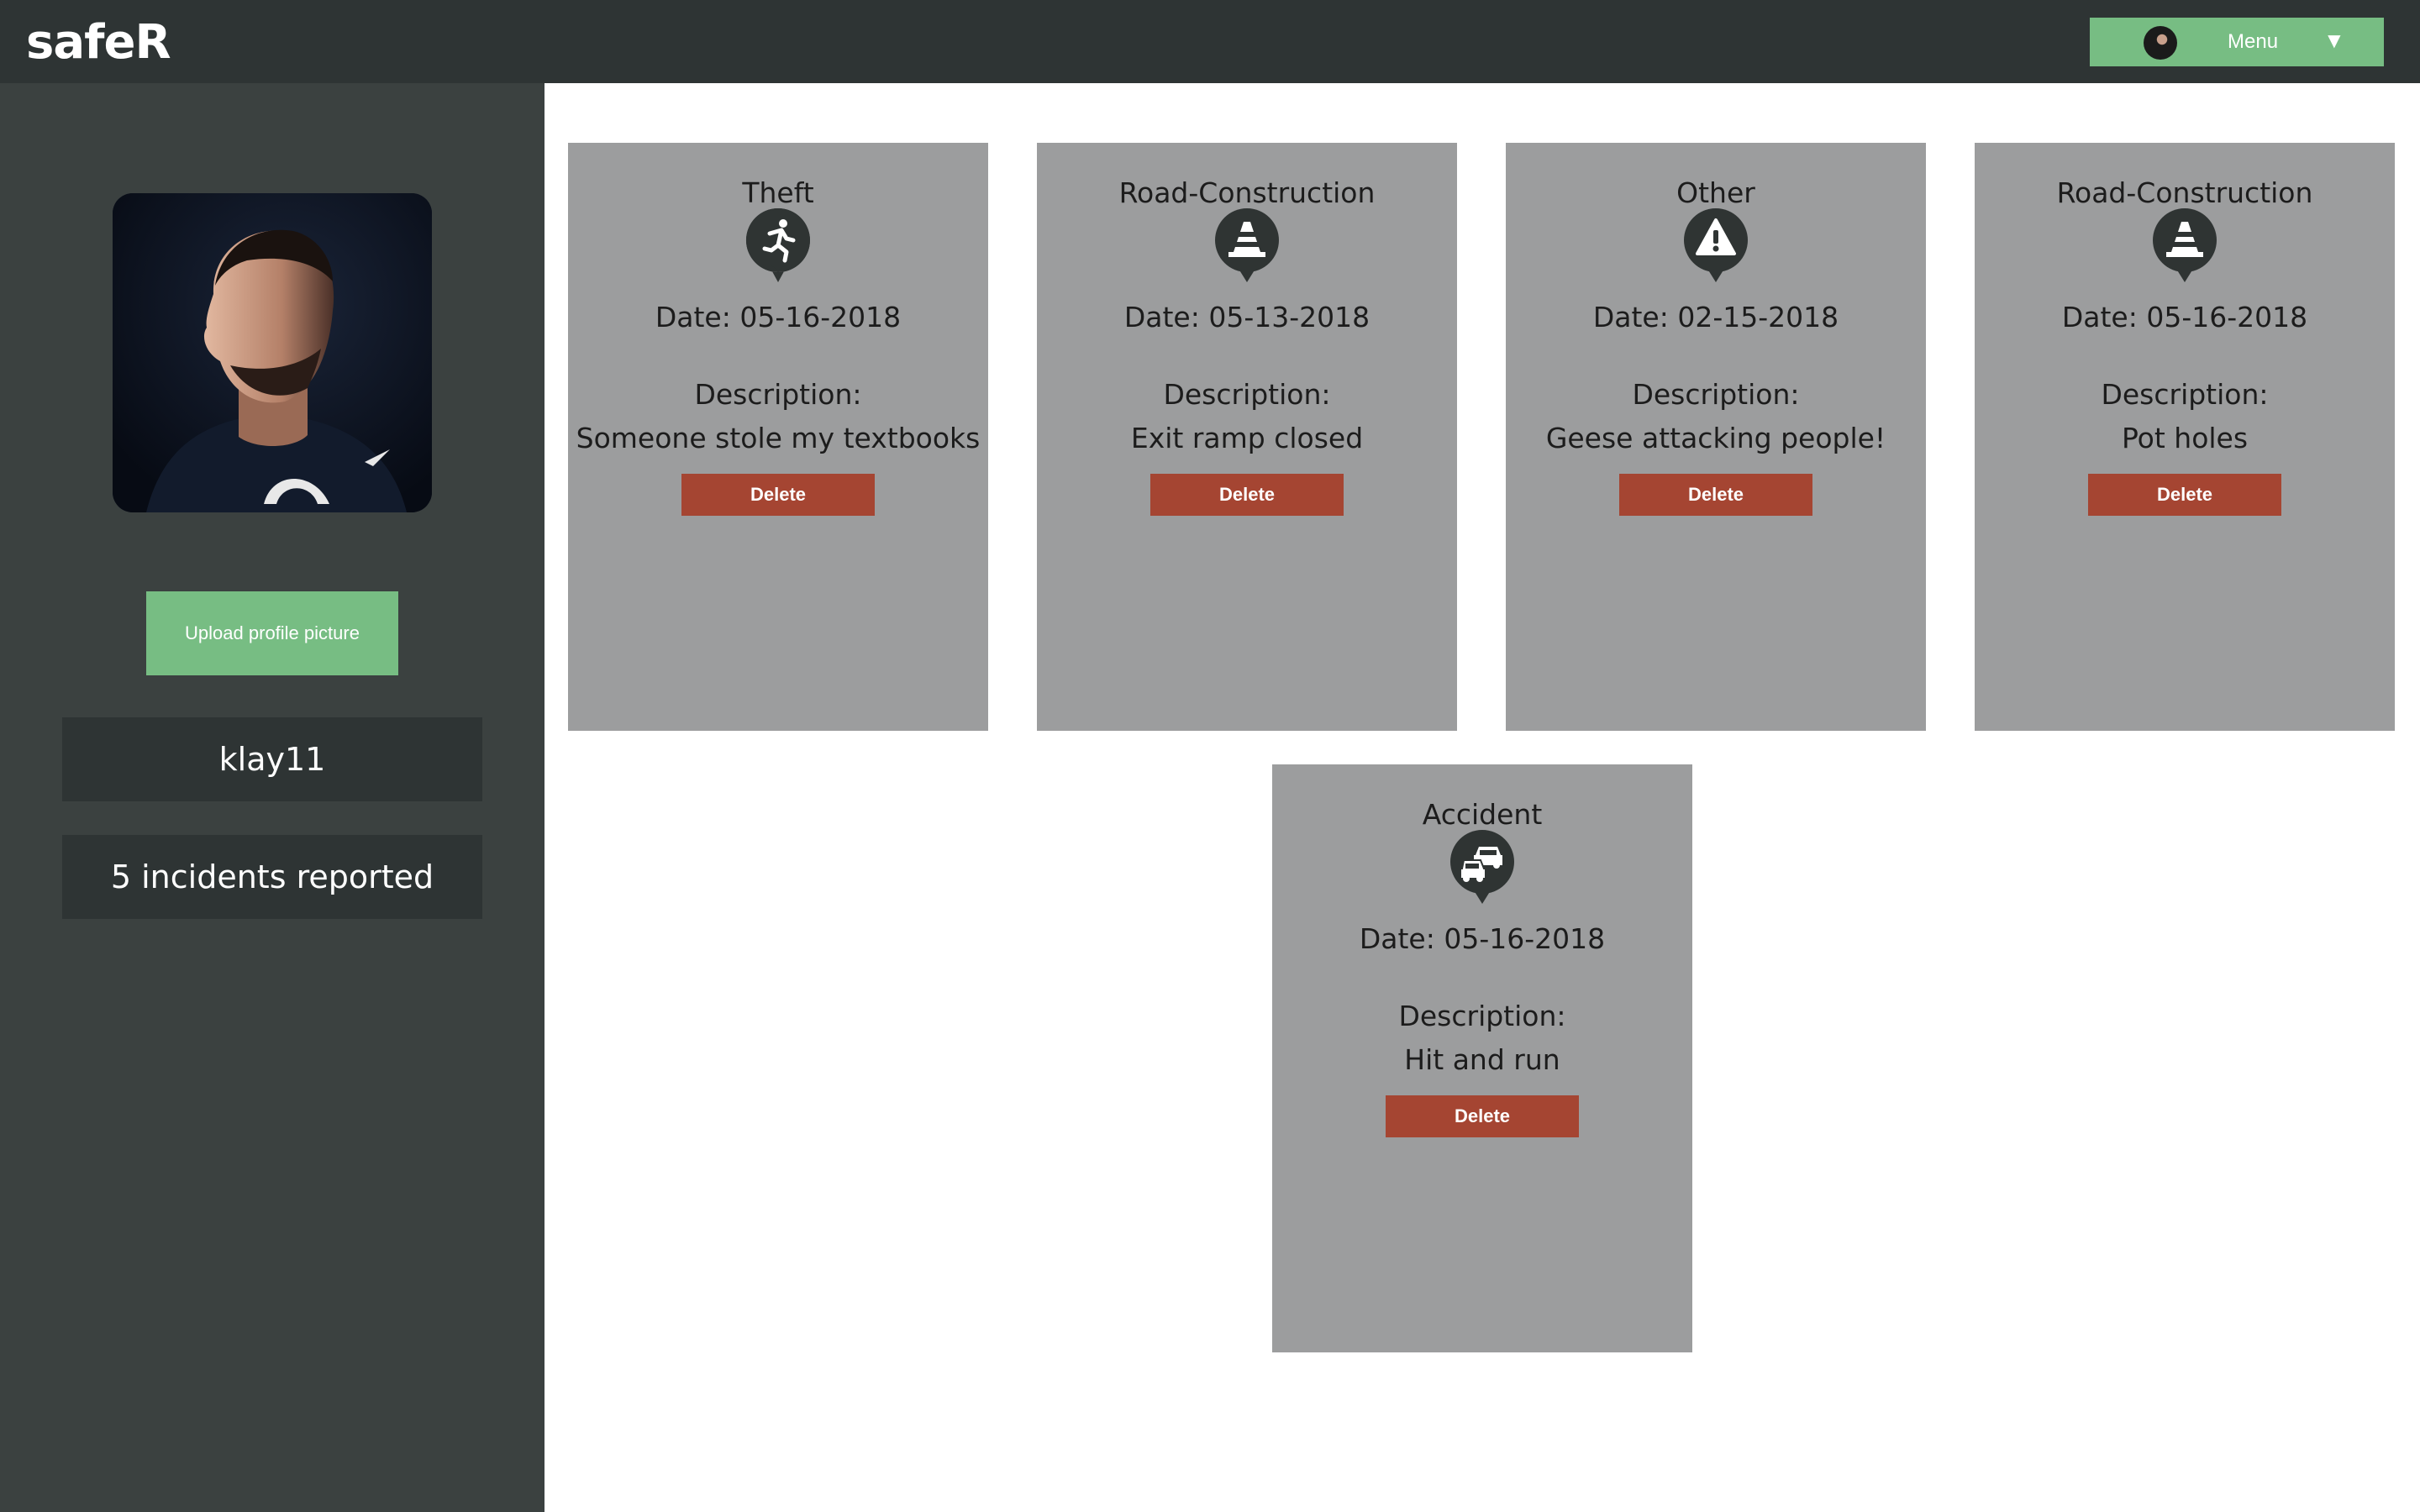 The height and width of the screenshot is (1512, 2420). I want to click on menu-label: Menu, so click(2253, 41).